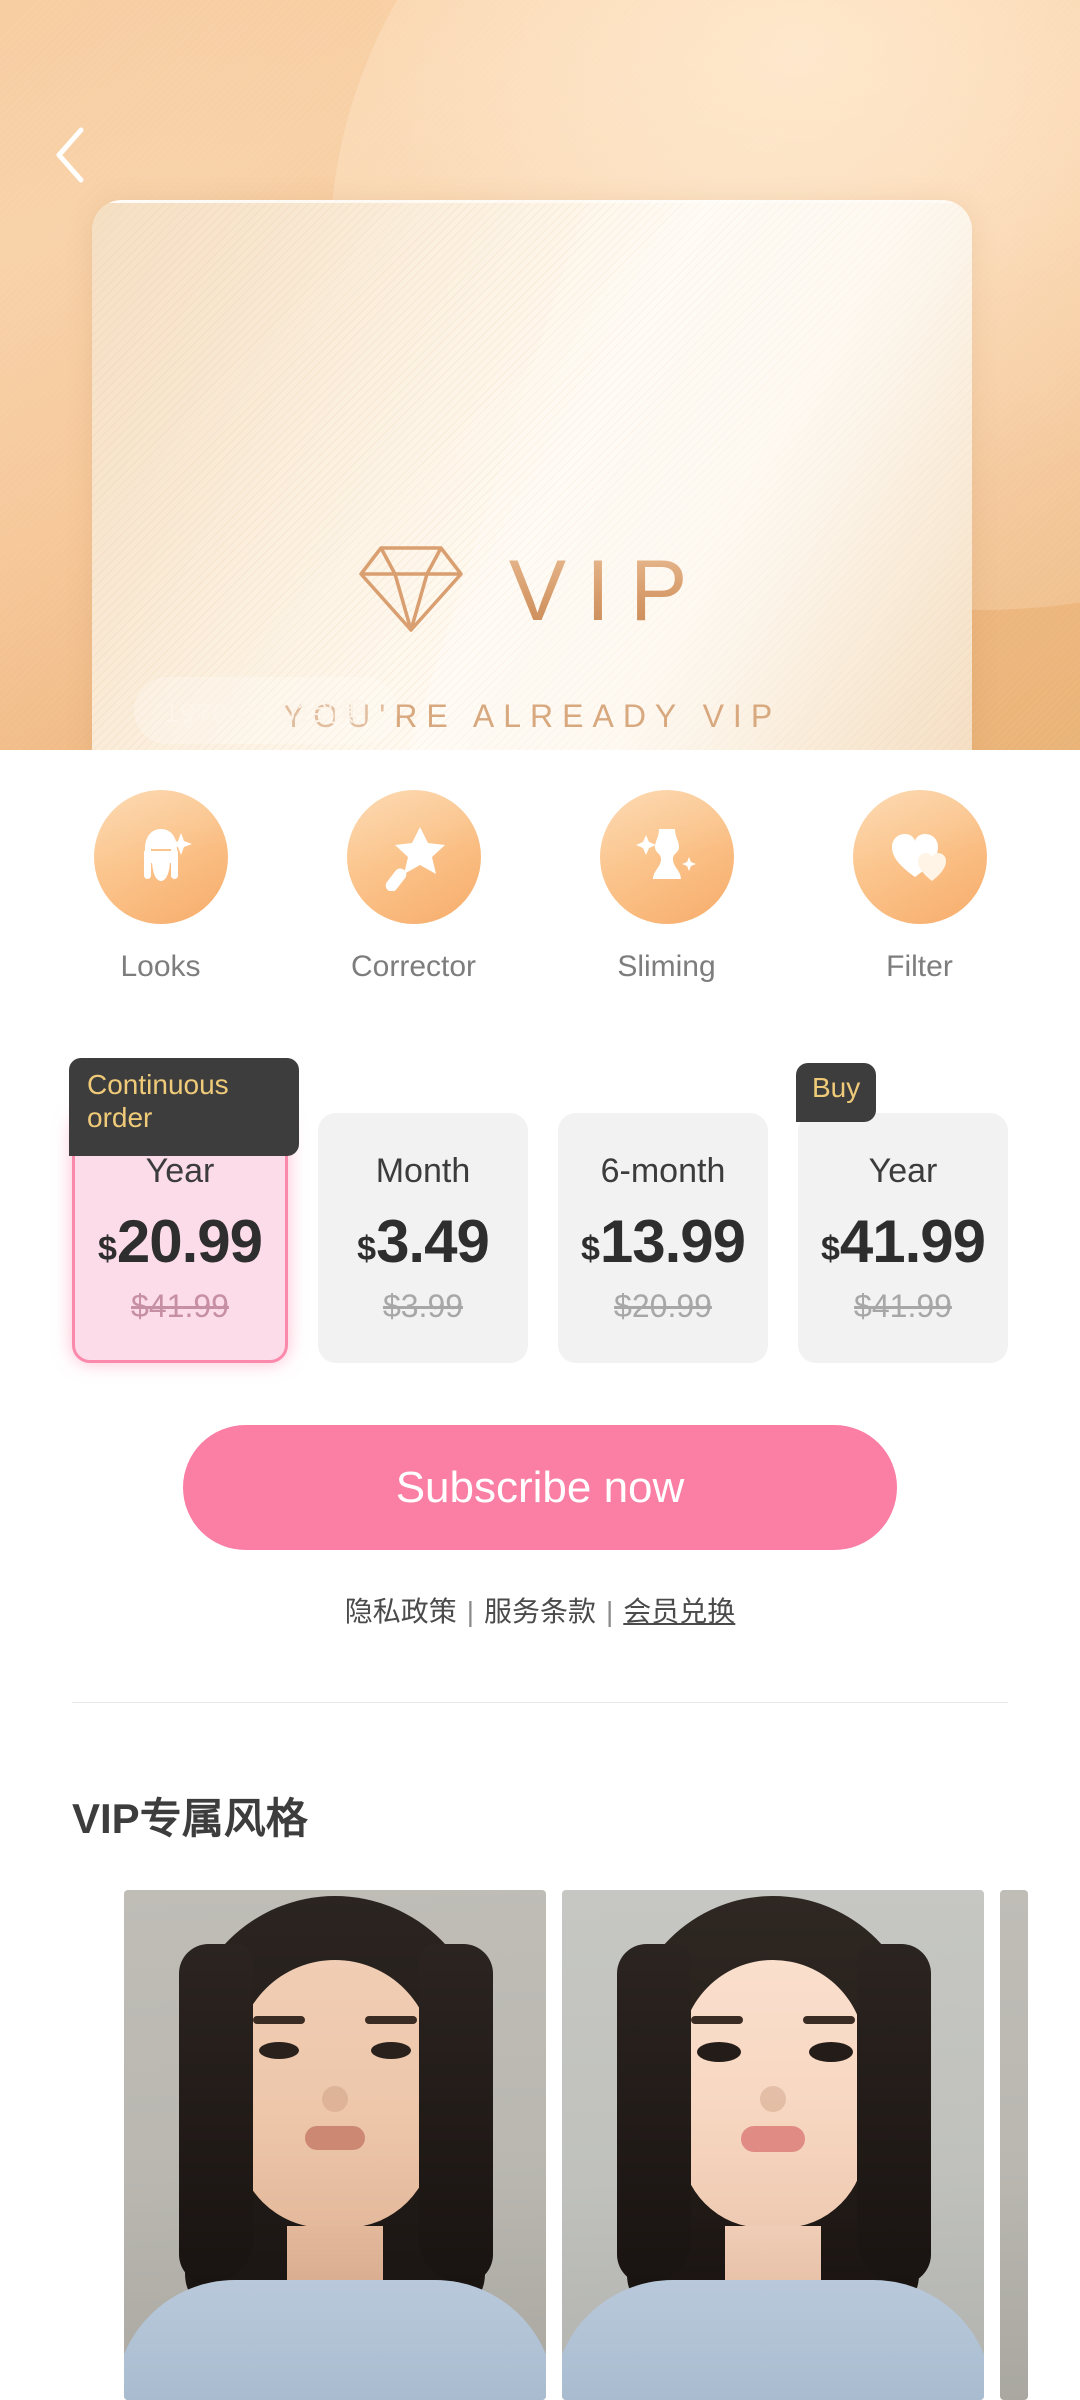 The image size is (1080, 2400). Describe the element at coordinates (160, 966) in the screenshot. I see `feature-label: Looks` at that location.